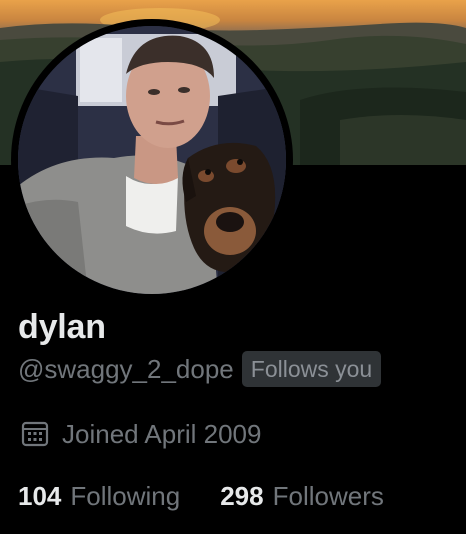 This screenshot has height=534, width=466. What do you see at coordinates (126, 369) in the screenshot?
I see `profile-handle: @swaggy_2_dope` at bounding box center [126, 369].